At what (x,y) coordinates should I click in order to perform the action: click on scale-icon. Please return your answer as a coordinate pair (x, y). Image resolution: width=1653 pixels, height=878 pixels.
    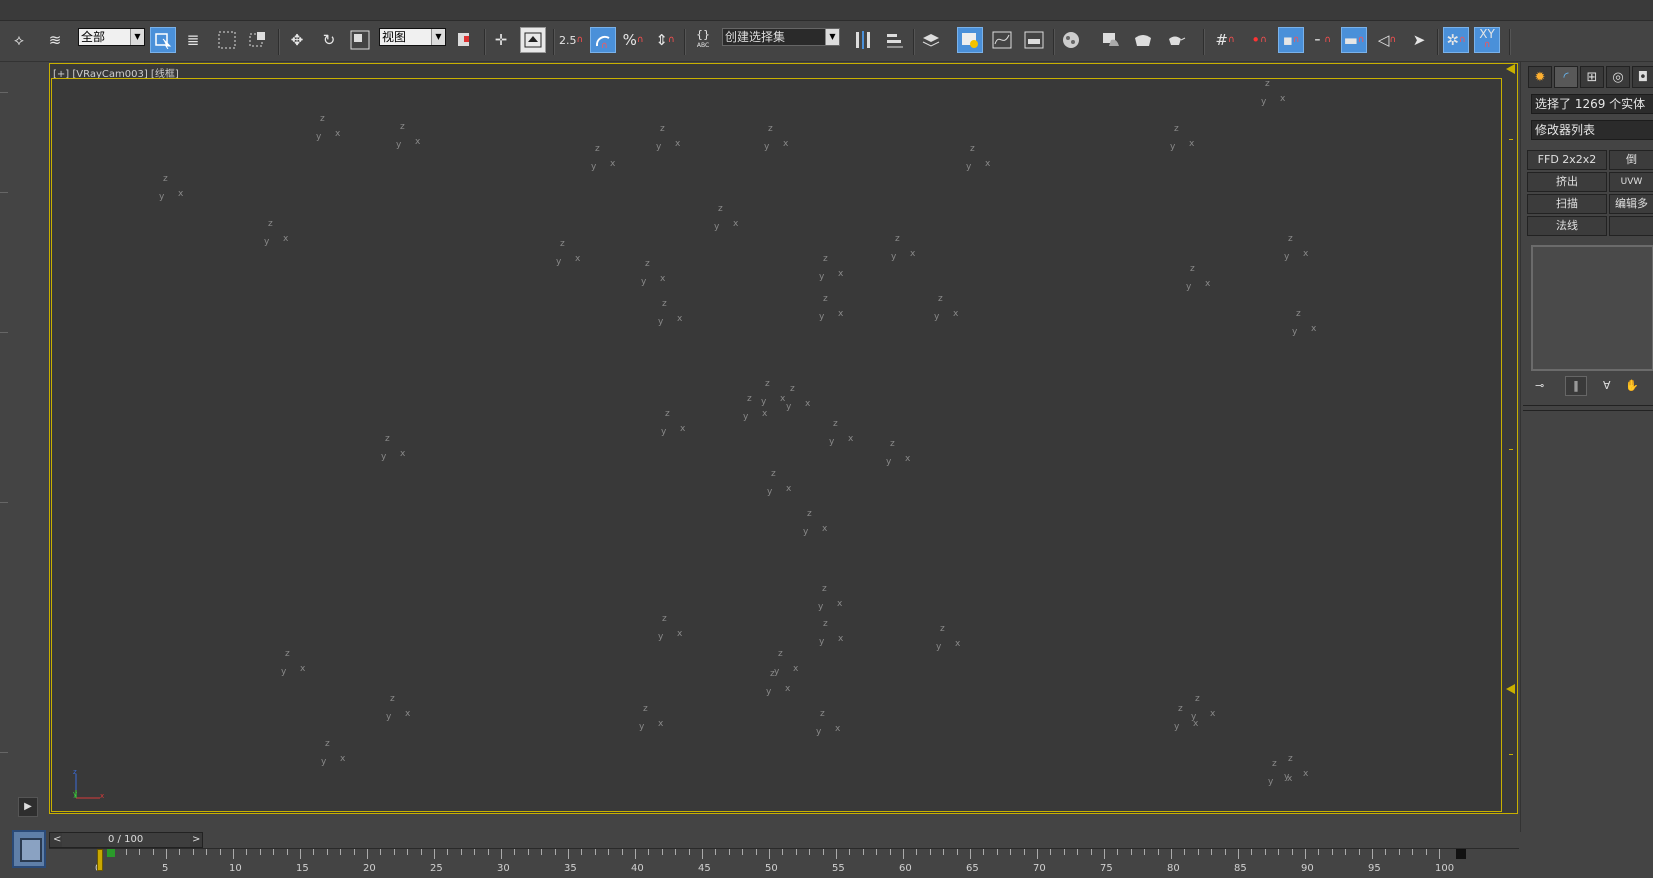
    Looking at the image, I should click on (360, 40).